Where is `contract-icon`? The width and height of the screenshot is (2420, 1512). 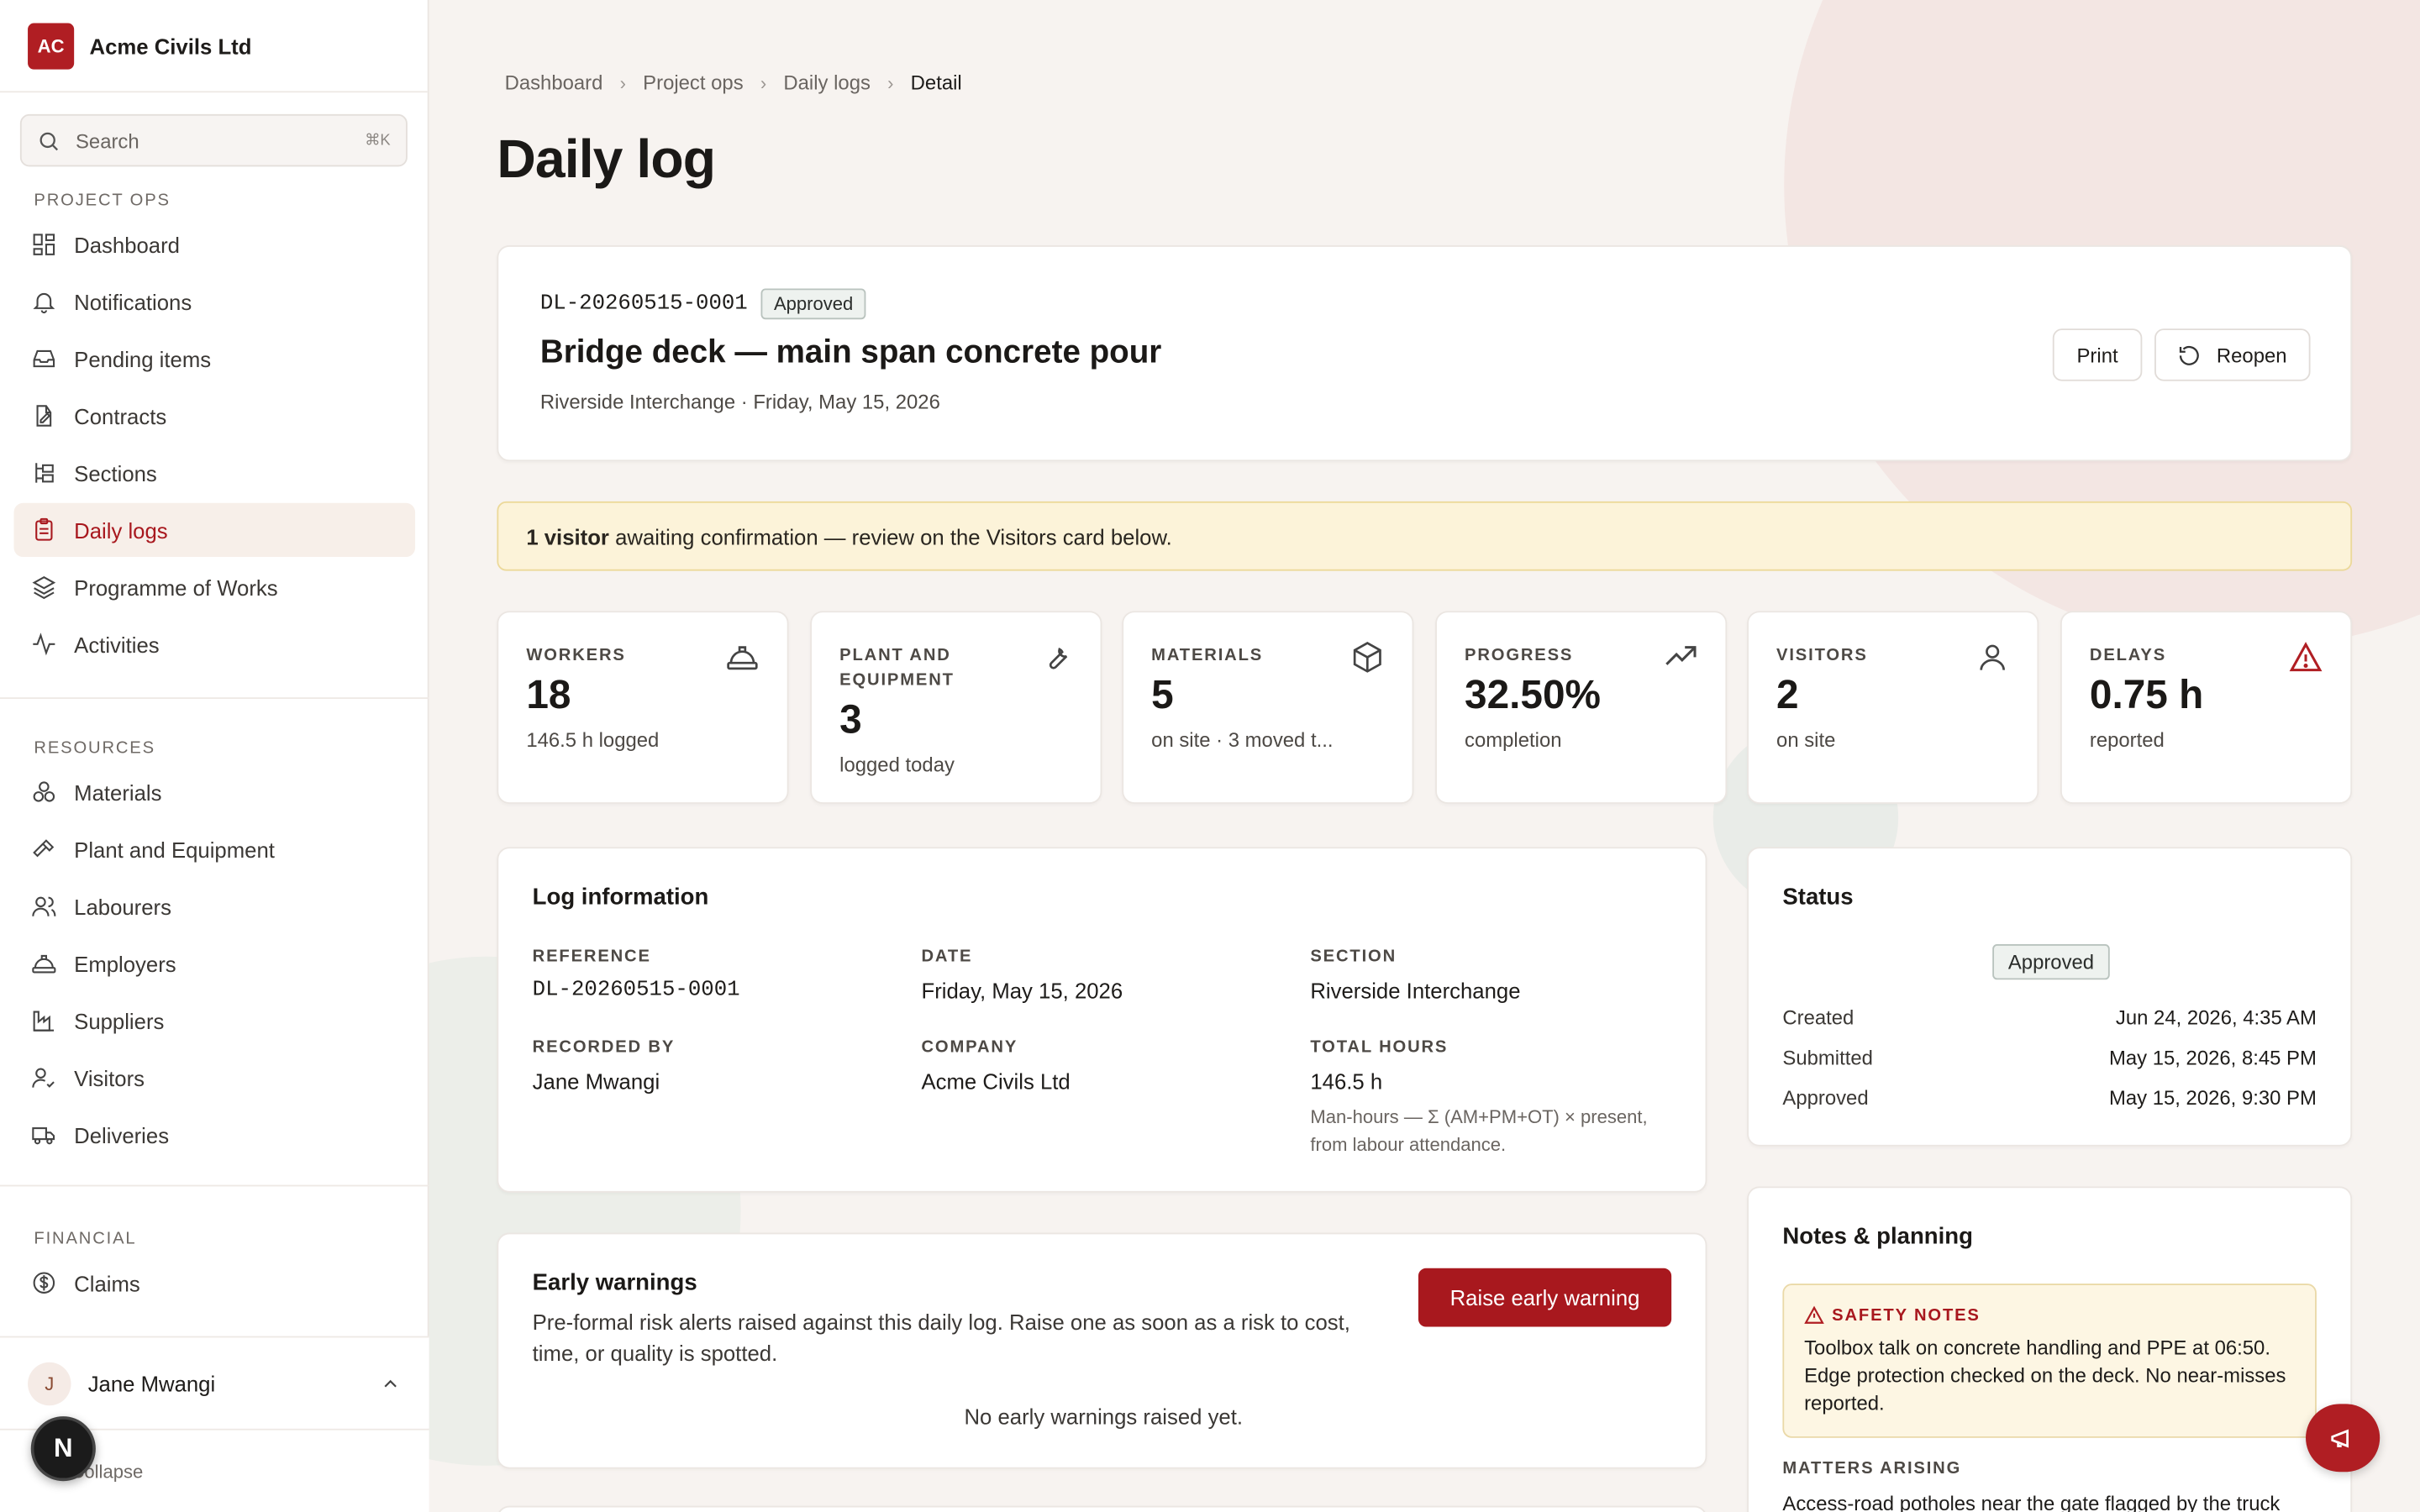
contract-icon is located at coordinates (44, 416).